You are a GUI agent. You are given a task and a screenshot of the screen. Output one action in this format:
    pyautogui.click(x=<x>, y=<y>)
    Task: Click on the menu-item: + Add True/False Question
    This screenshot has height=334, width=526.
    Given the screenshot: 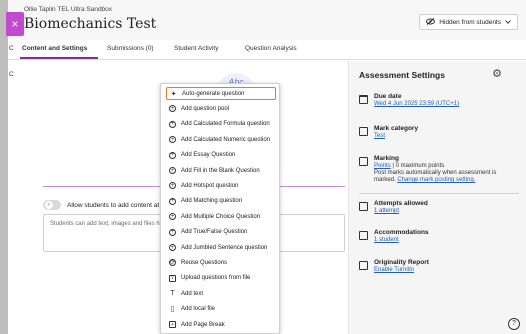 What is the action you would take?
    pyautogui.click(x=221, y=232)
    